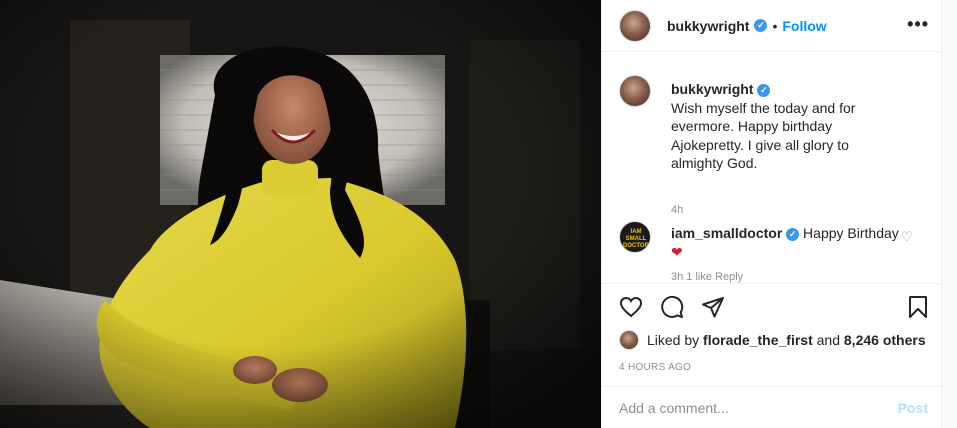  Describe the element at coordinates (786, 242) in the screenshot. I see `comment-body: iam_smalldoctor ✓ Happy Birthday ❤` at that location.